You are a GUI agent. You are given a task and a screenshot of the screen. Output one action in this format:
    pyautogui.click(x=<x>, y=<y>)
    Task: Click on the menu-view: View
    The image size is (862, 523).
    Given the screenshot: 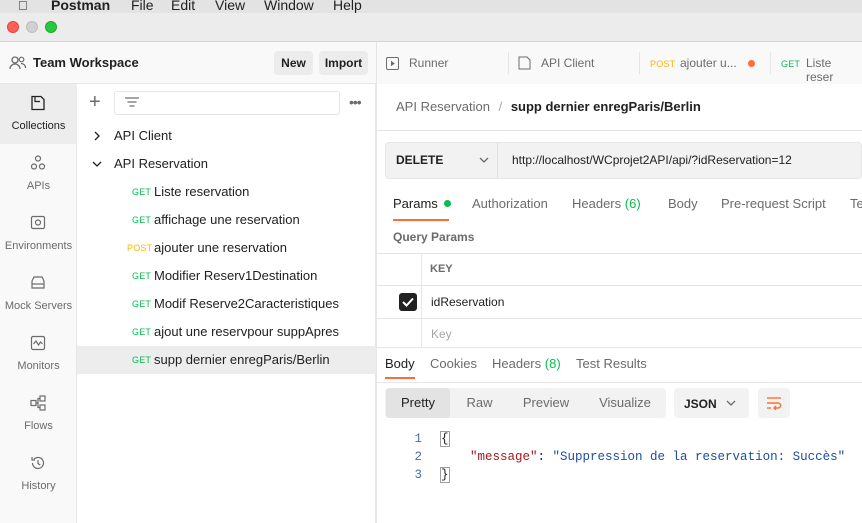 What is the action you would take?
    pyautogui.click(x=230, y=6)
    